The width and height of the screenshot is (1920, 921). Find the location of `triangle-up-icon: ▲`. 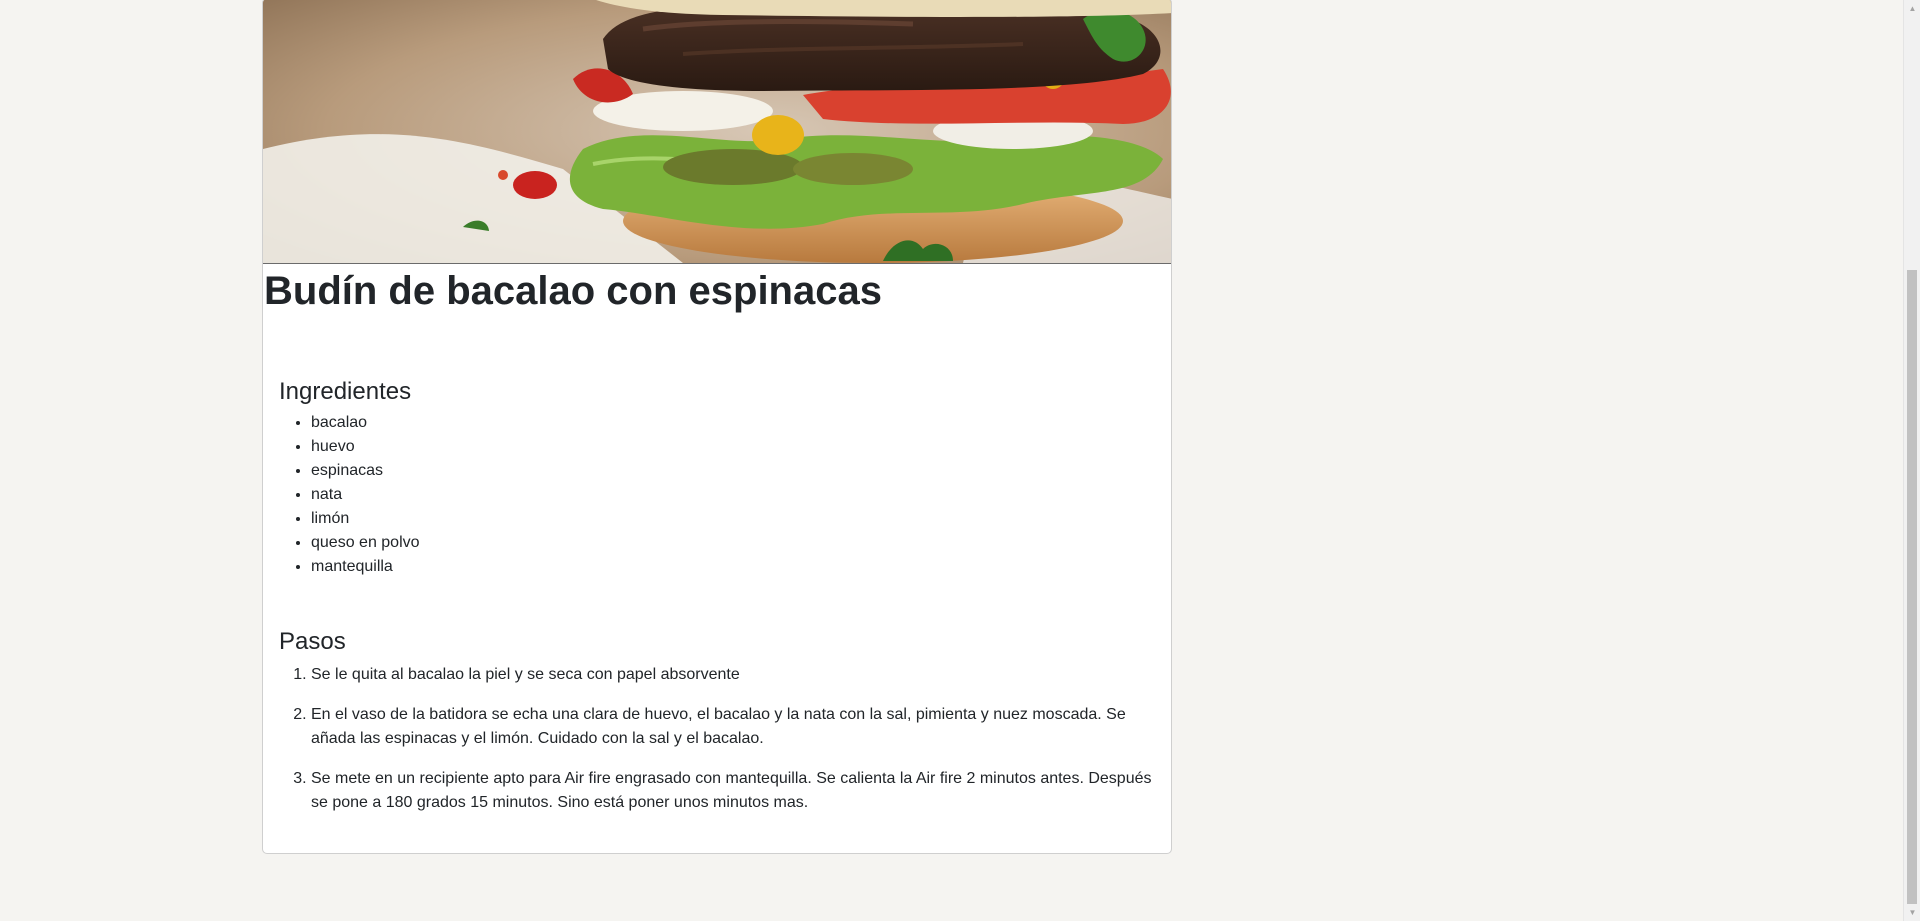

triangle-up-icon: ▲ is located at coordinates (1912, 8).